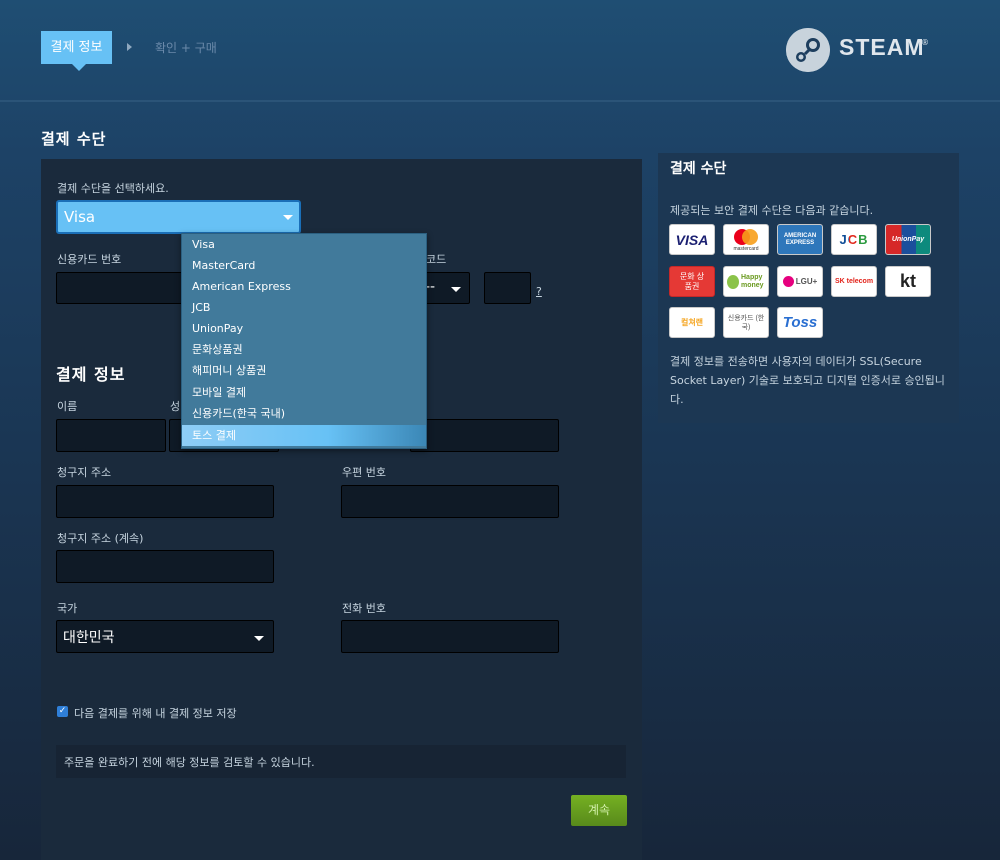 Image resolution: width=1000 pixels, height=860 pixels. What do you see at coordinates (304, 392) in the screenshot?
I see `dropdown-option-mobile: 모바일 결제` at bounding box center [304, 392].